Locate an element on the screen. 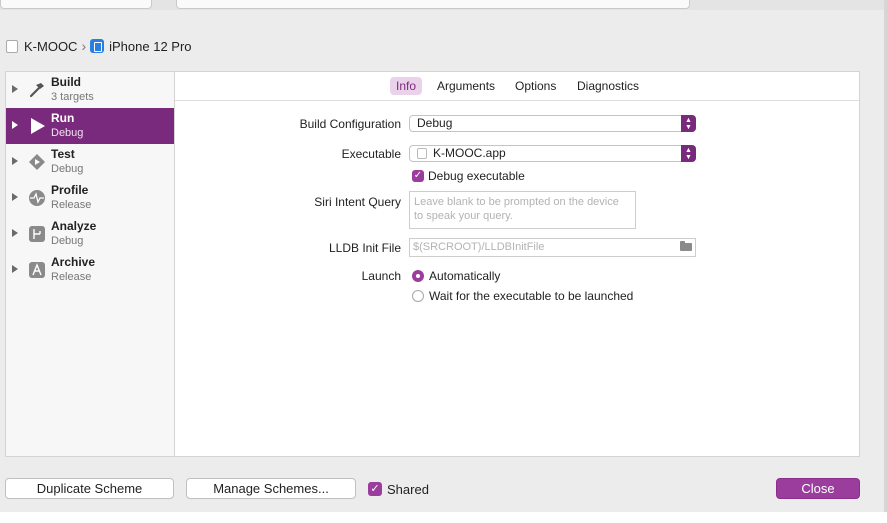 Image resolution: width=887 pixels, height=523 pixels. duplicate-scheme-button: Duplicate Scheme is located at coordinates (89, 488).